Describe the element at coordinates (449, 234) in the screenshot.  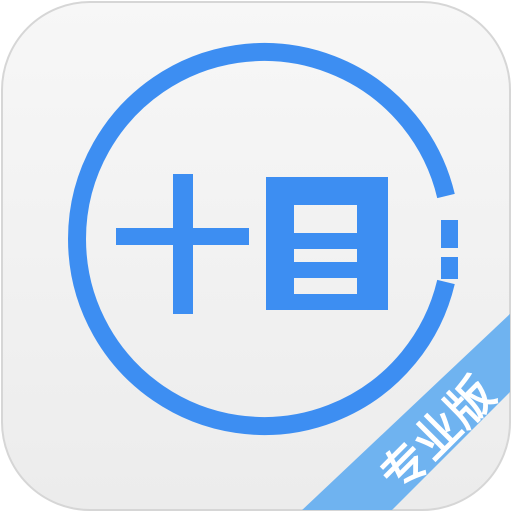
I see `logo-ring-gap-bar-top` at that location.